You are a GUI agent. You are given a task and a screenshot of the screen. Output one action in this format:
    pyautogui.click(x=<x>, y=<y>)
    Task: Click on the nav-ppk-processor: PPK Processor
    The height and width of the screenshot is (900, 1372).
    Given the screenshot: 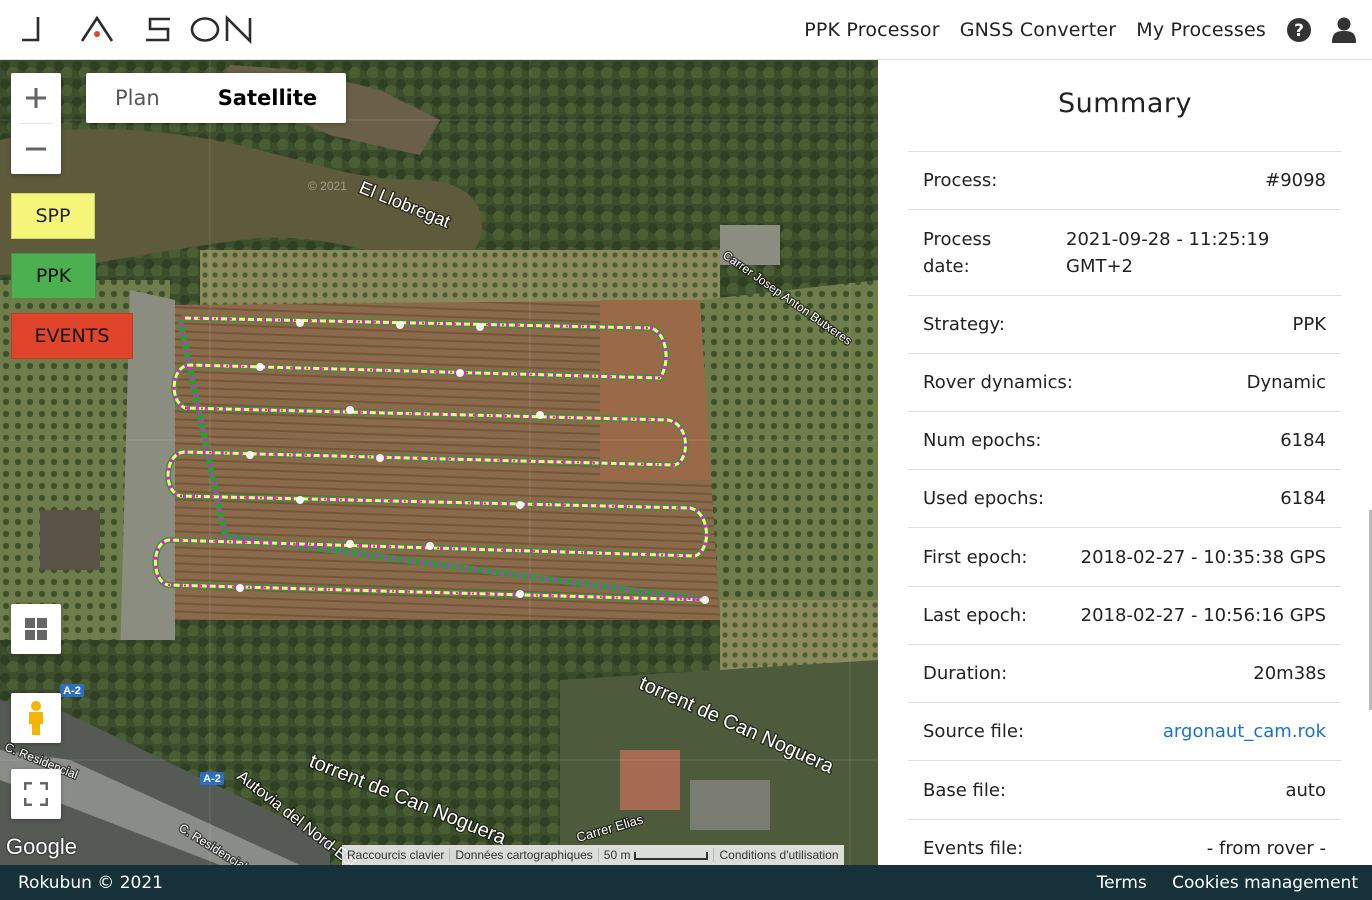 What is the action you would take?
    pyautogui.click(x=872, y=30)
    